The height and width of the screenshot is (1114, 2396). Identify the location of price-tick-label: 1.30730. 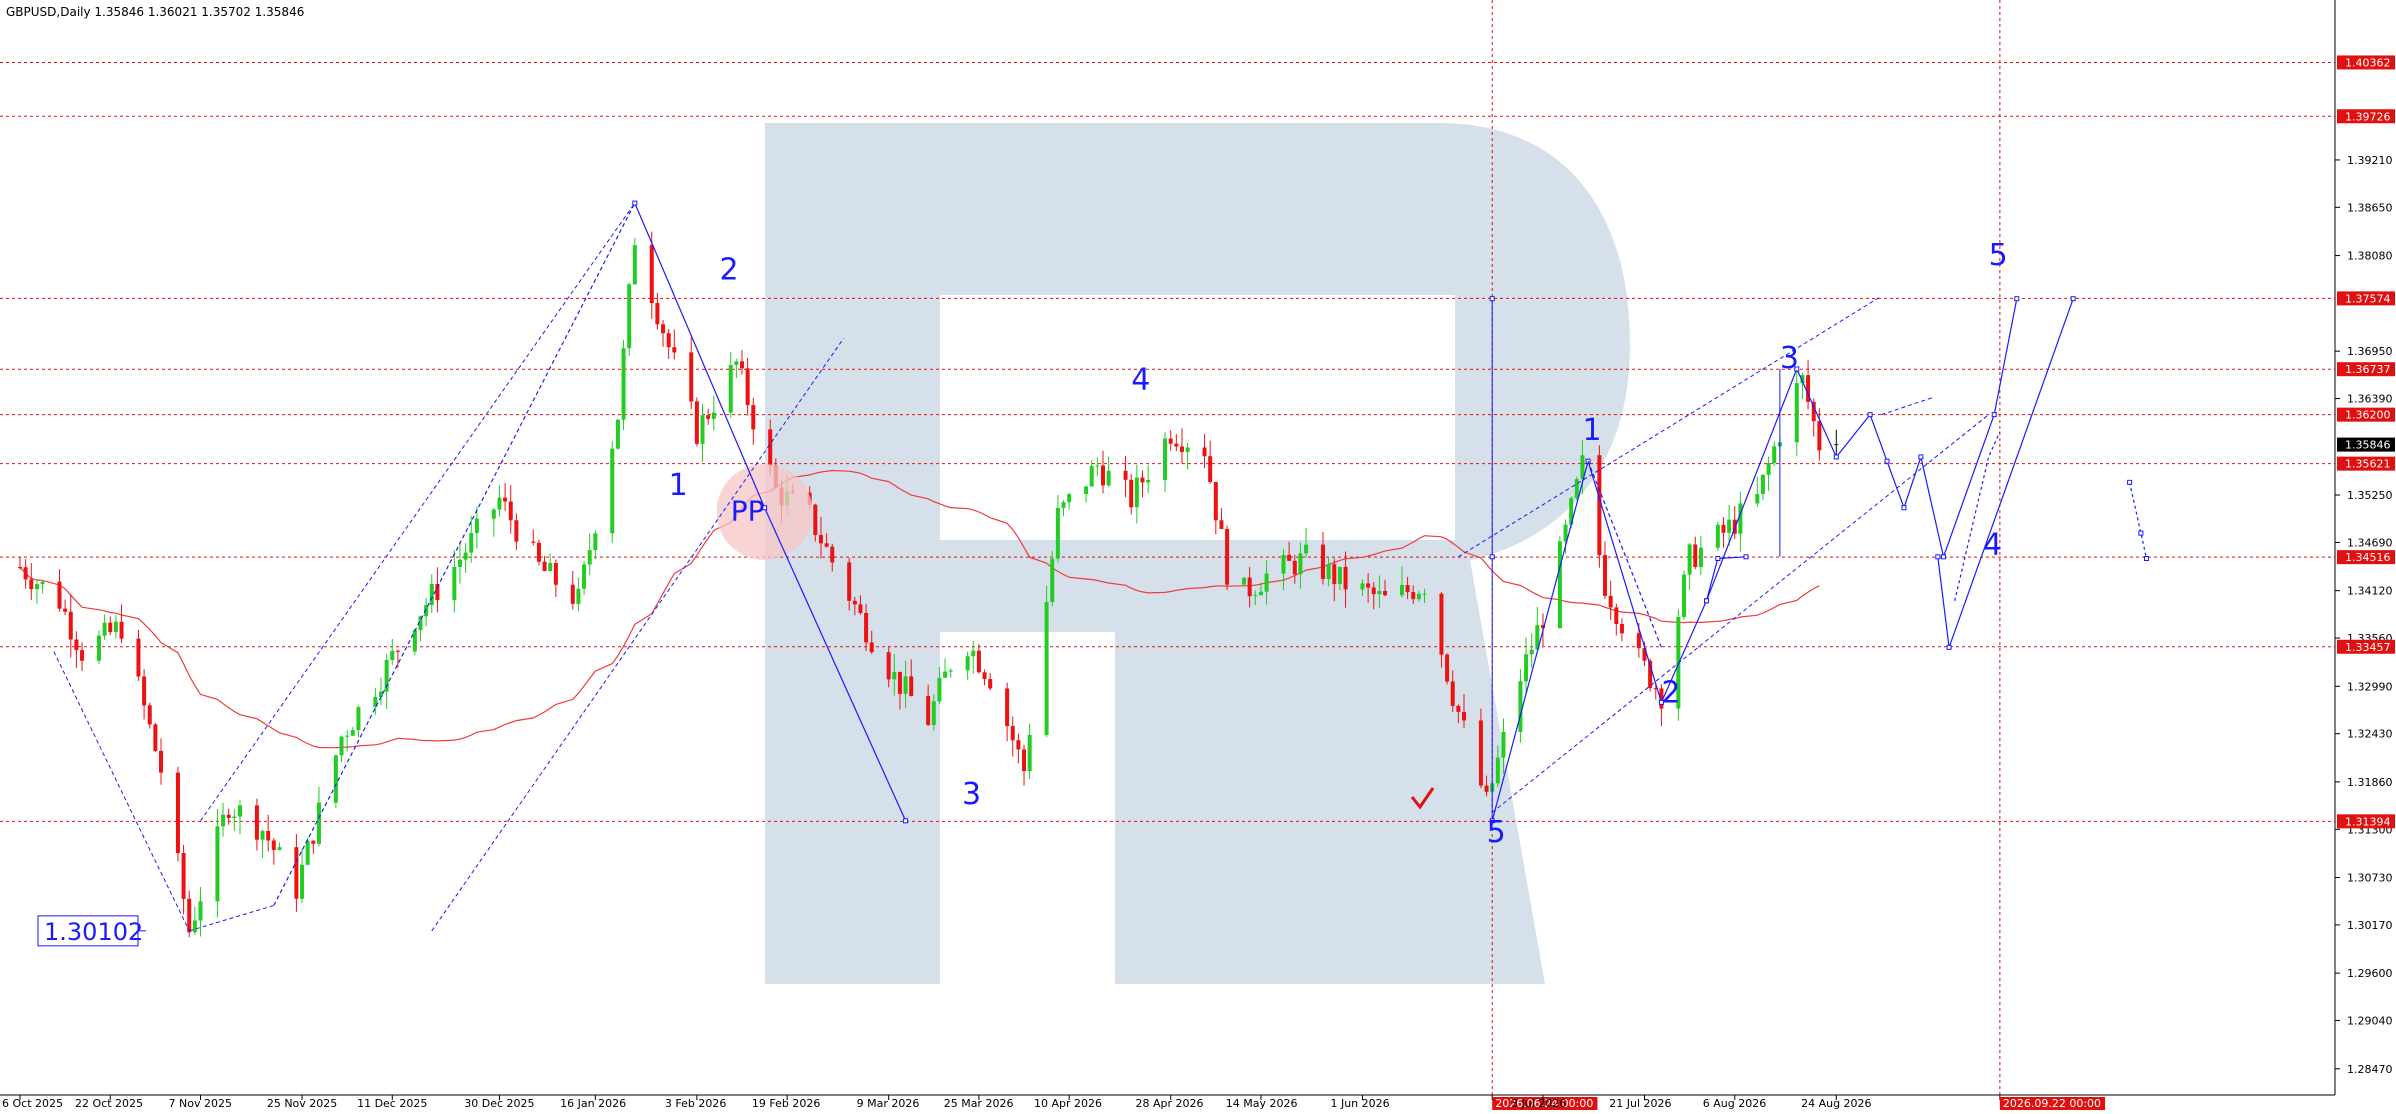
(2370, 878).